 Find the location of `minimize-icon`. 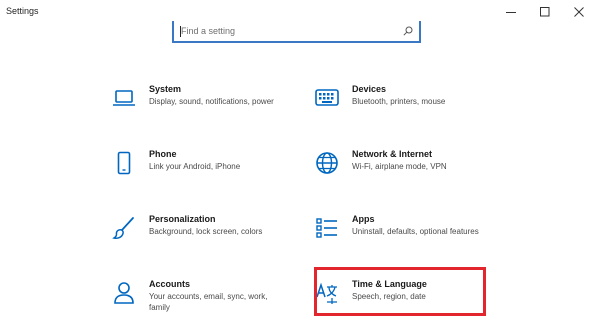

minimize-icon is located at coordinates (511, 12).